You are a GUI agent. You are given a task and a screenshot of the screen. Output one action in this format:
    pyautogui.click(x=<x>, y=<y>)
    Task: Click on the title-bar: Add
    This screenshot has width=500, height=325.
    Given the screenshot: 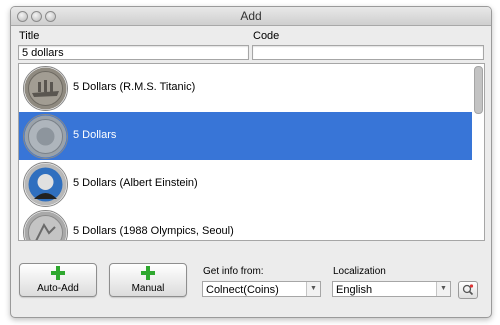 What is the action you would take?
    pyautogui.click(x=251, y=16)
    